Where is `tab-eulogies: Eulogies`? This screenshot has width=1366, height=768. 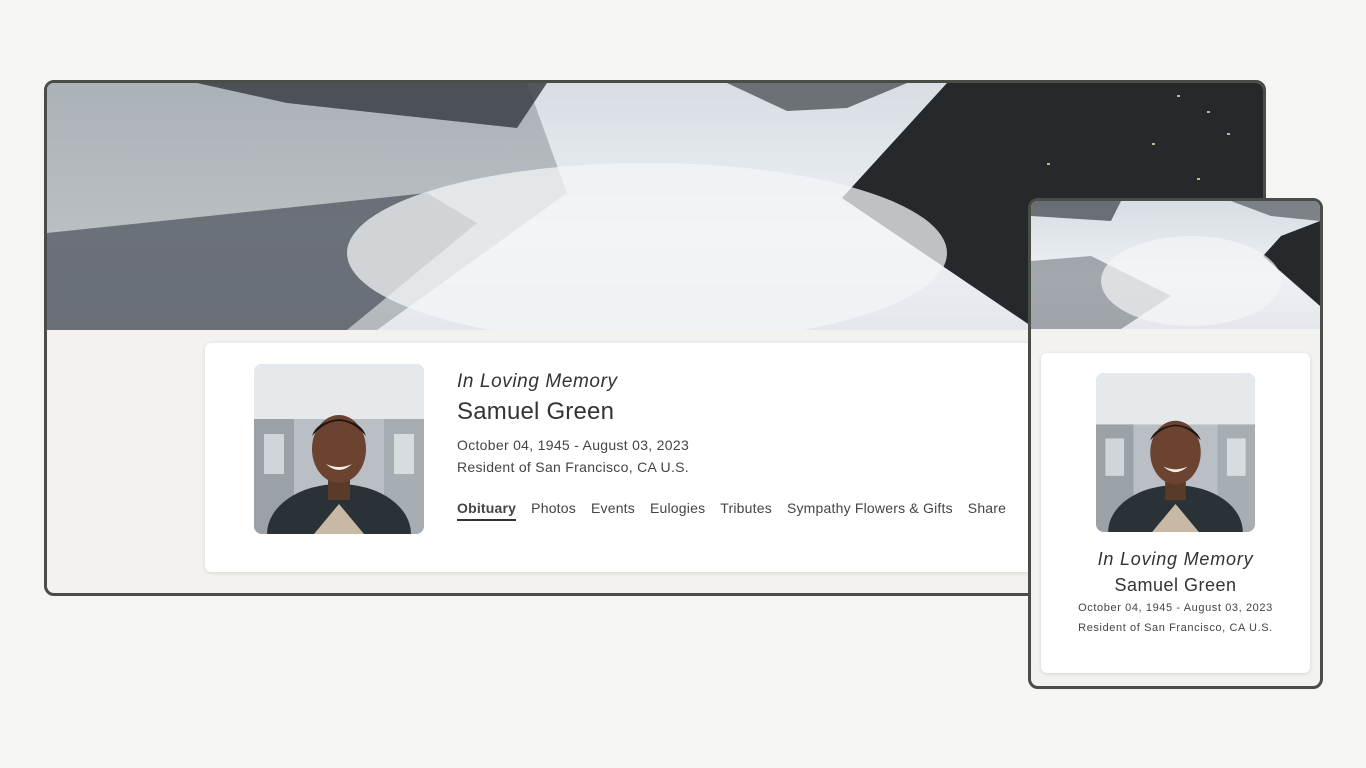
tab-eulogies: Eulogies is located at coordinates (677, 510).